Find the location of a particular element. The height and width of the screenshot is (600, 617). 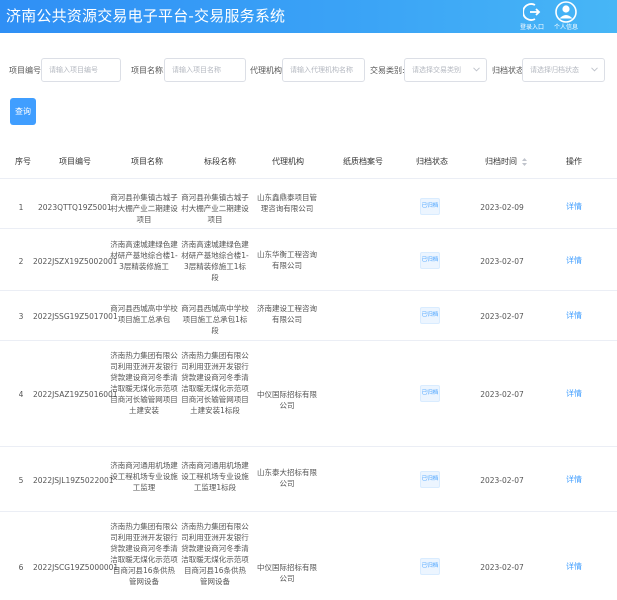

archive-status-placeholder: 请选择归档状态 is located at coordinates (554, 70).